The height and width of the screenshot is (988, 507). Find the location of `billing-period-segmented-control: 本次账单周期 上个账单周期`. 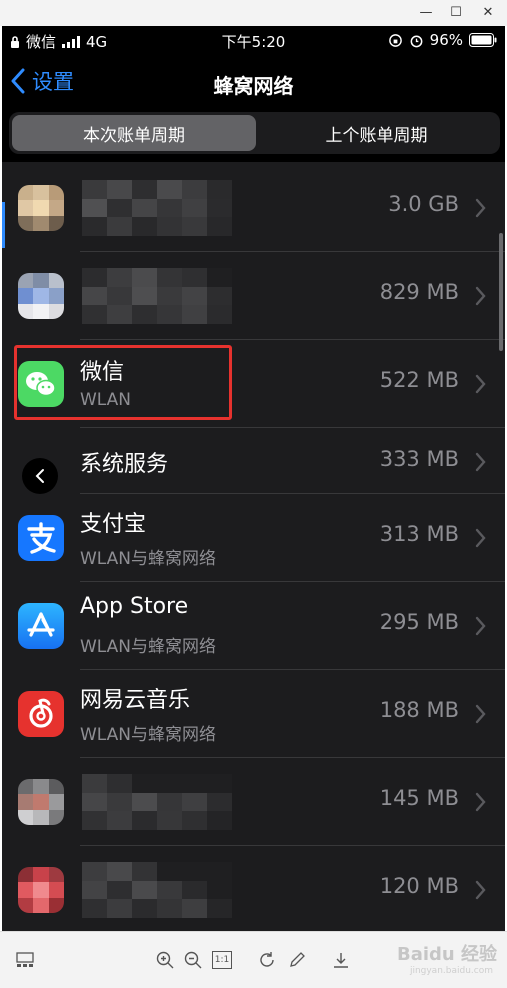

billing-period-segmented-control: 本次账单周期 上个账单周期 is located at coordinates (254, 133).